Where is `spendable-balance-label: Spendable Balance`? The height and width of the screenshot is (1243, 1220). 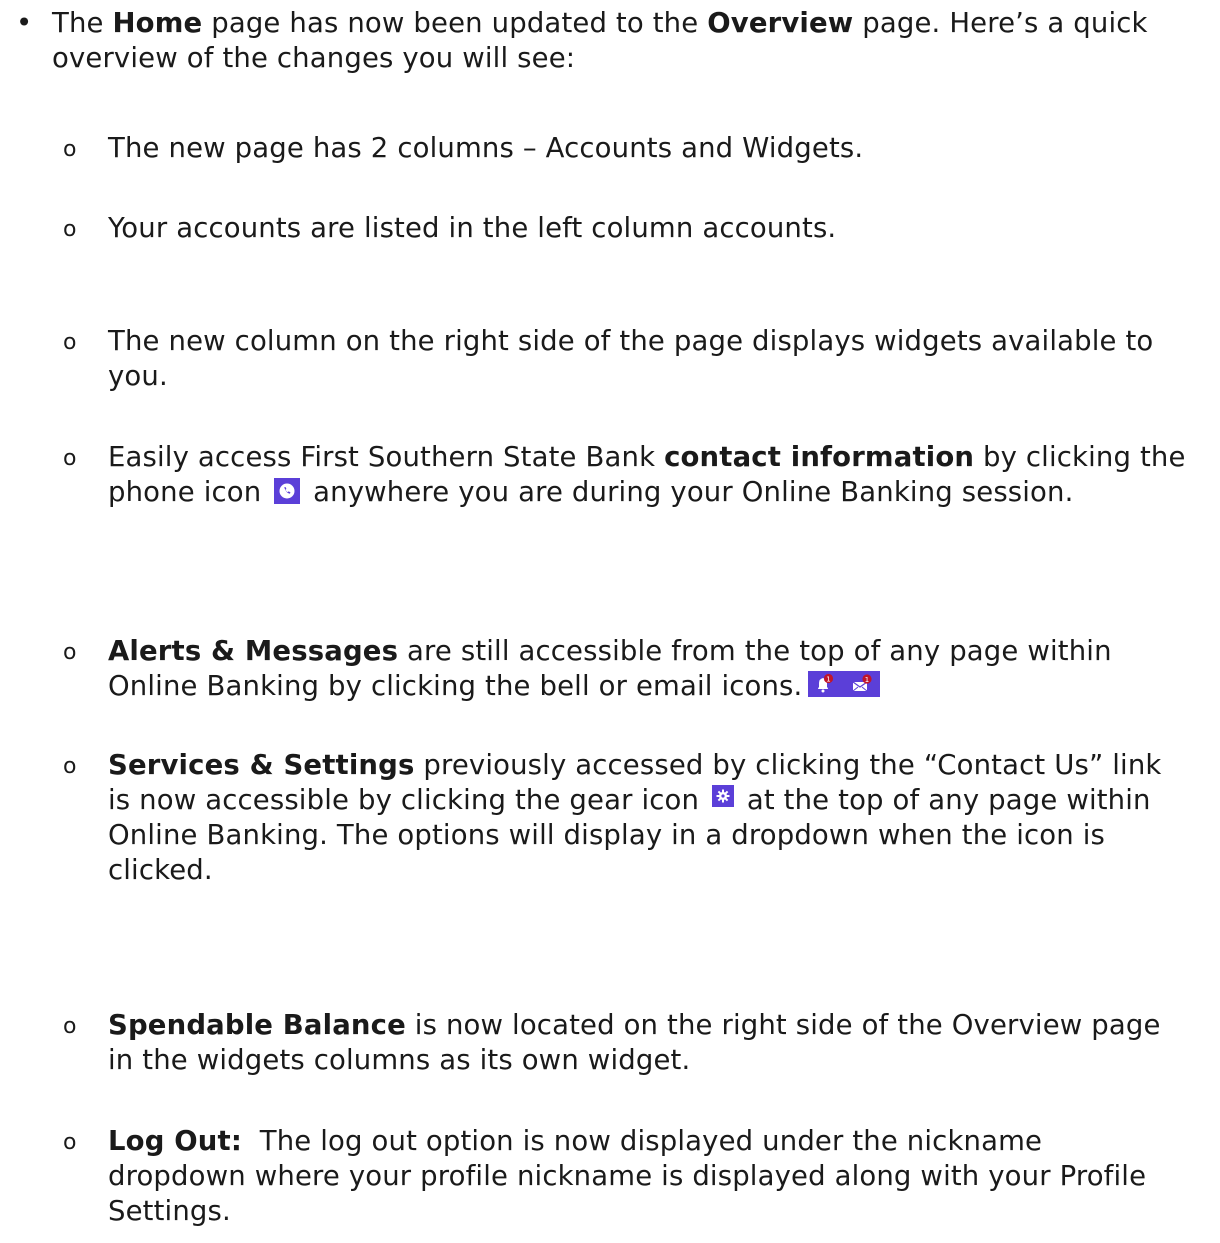 spendable-balance-label: Spendable Balance is located at coordinates (257, 1025).